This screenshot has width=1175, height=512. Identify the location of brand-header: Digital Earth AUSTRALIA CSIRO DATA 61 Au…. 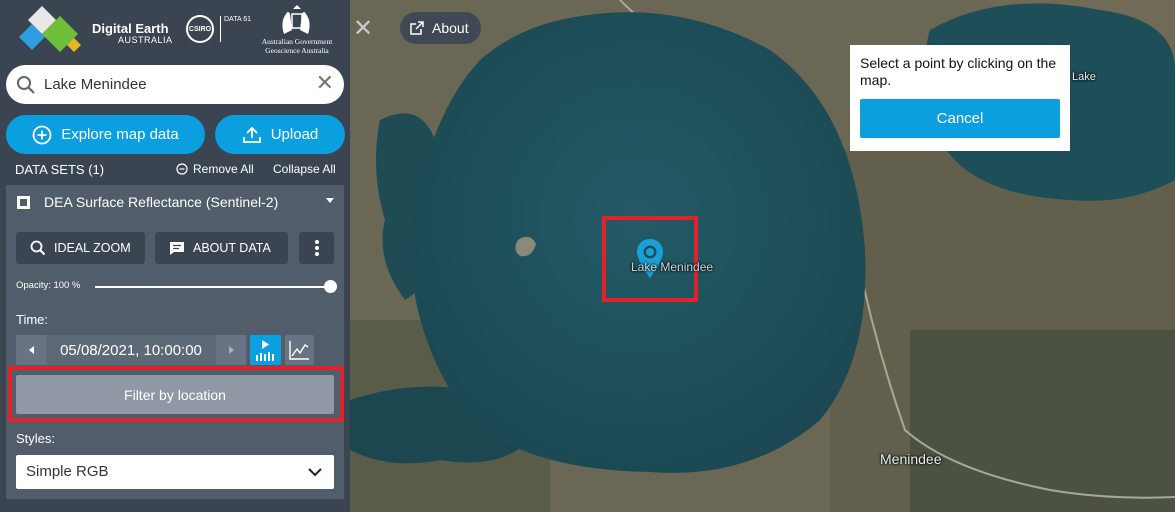
(175, 30).